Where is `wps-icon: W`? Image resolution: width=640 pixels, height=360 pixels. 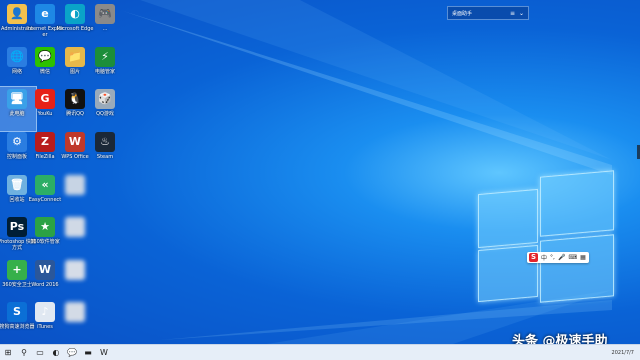 wps-icon: W is located at coordinates (75, 142).